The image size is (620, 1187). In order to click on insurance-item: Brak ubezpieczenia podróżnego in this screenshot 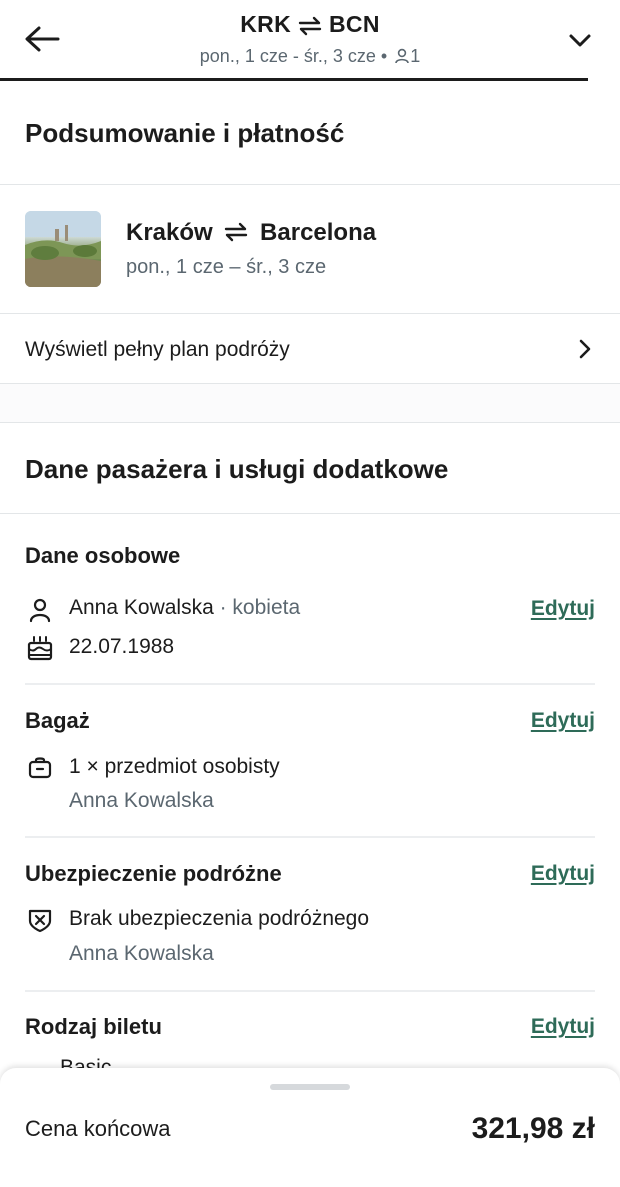, I will do `click(219, 918)`.